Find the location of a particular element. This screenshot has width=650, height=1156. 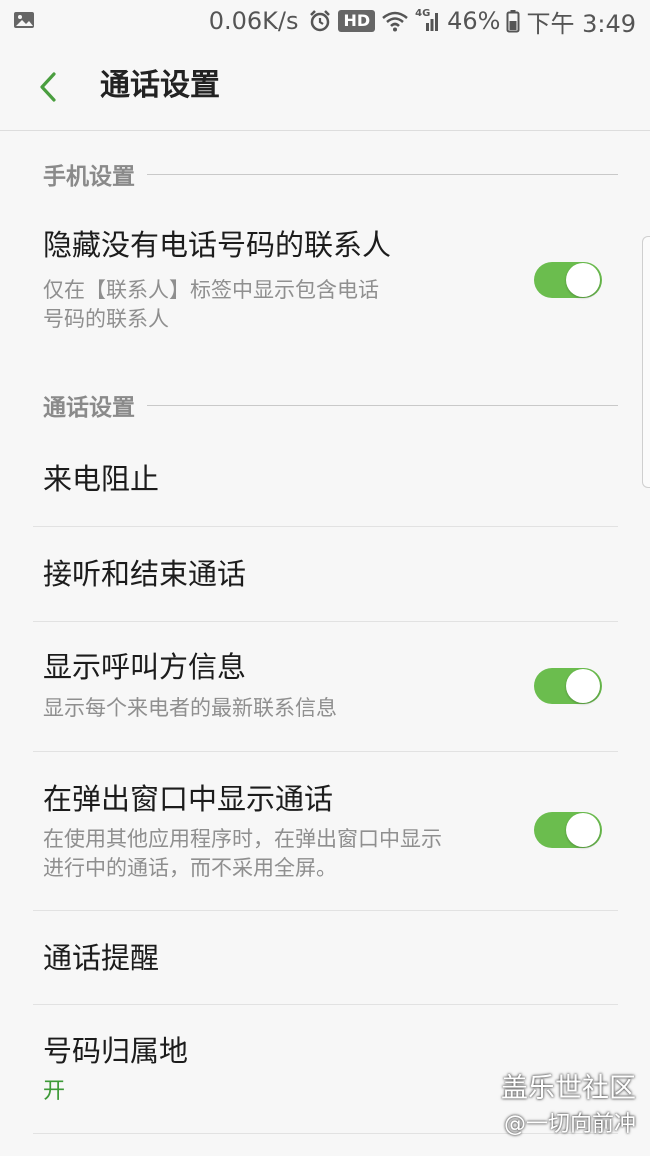

setting-value: 开 is located at coordinates (54, 1091).